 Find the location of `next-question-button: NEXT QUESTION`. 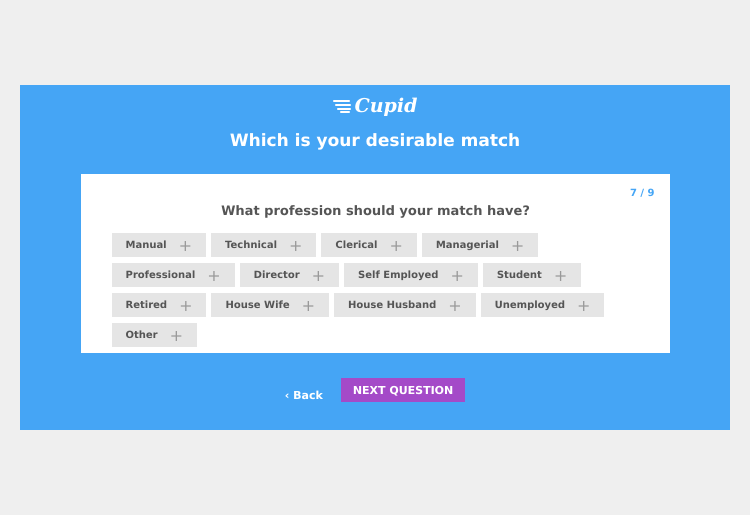

next-question-button: NEXT QUESTION is located at coordinates (403, 390).